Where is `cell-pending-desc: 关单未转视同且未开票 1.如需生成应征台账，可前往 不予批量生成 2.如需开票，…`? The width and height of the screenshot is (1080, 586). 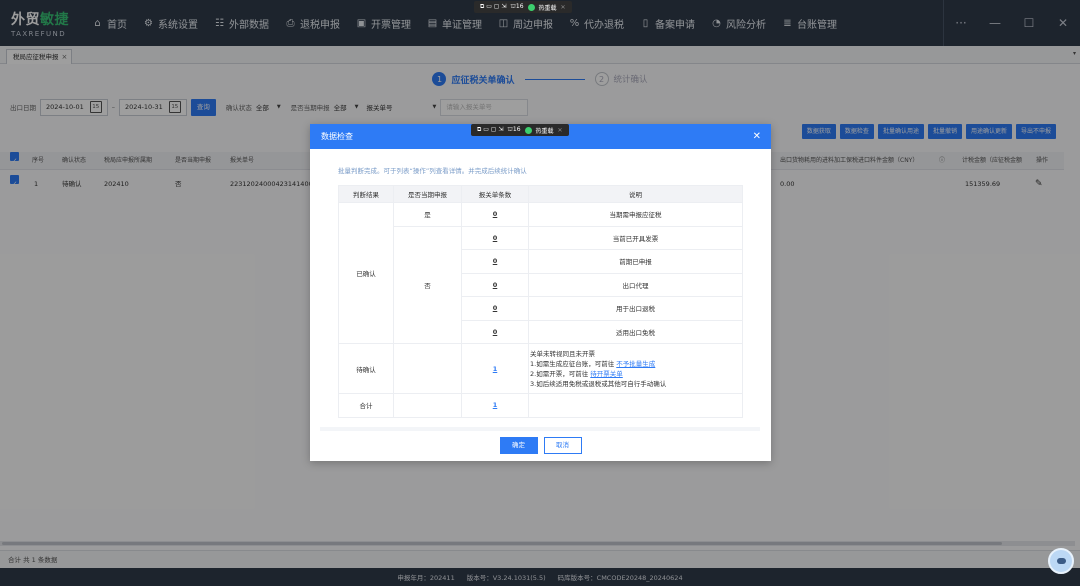
cell-pending-desc: 关单未转视同且未开票 1.如需生成应征台账，可前往 不予批量生成 2.如需开票，… is located at coordinates (635, 368).